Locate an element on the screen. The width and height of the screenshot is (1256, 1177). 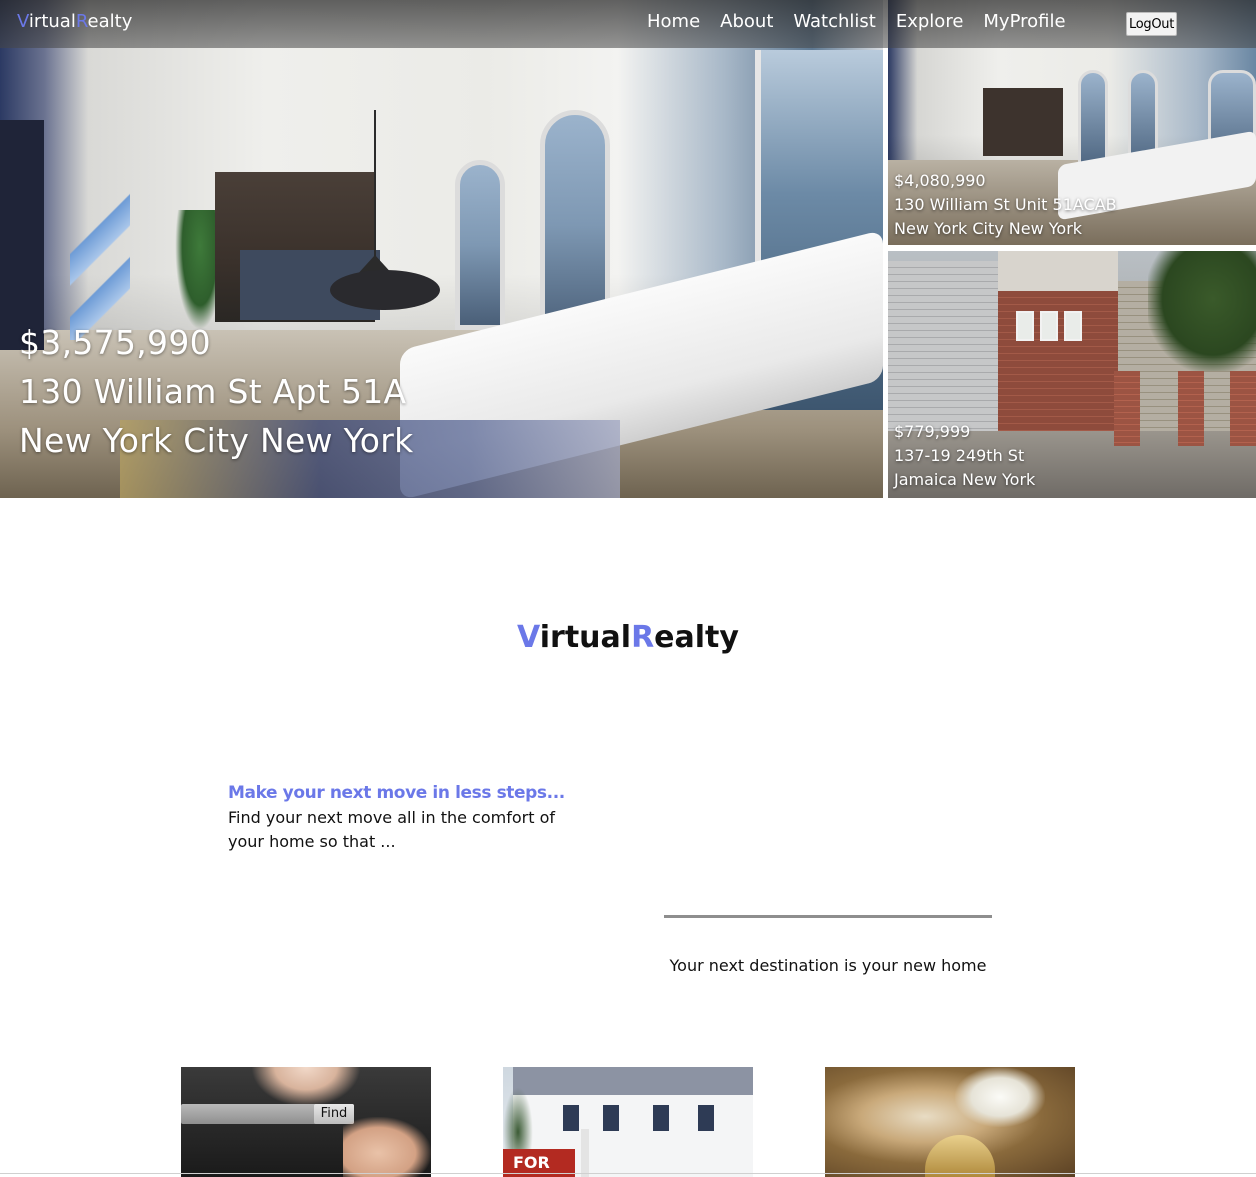
logo-text-ealty: ealty is located at coordinates (696, 637).